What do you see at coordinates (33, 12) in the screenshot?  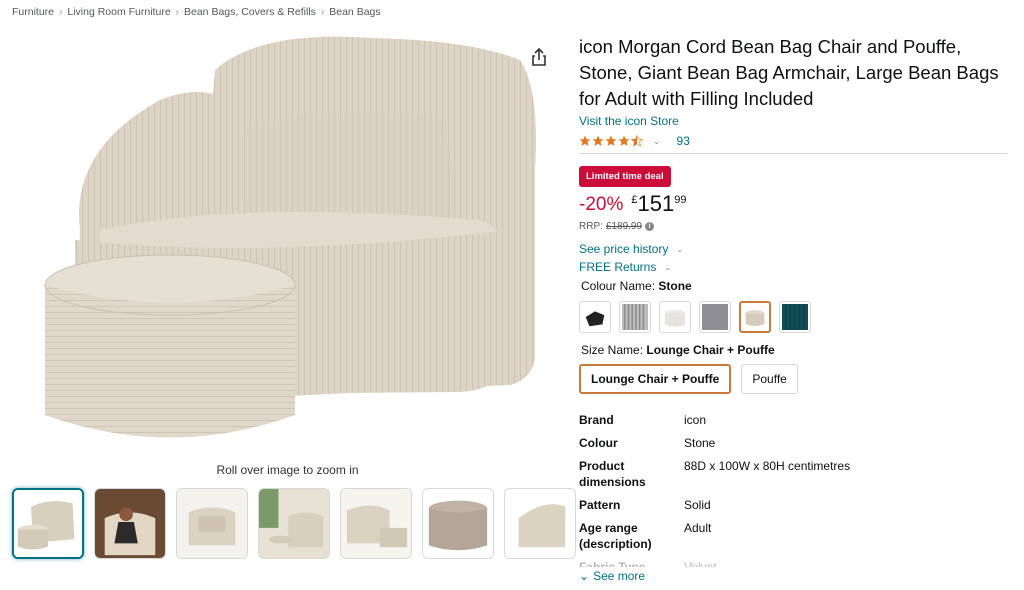 I see `breadcrumb-item-furniture: Furniture` at bounding box center [33, 12].